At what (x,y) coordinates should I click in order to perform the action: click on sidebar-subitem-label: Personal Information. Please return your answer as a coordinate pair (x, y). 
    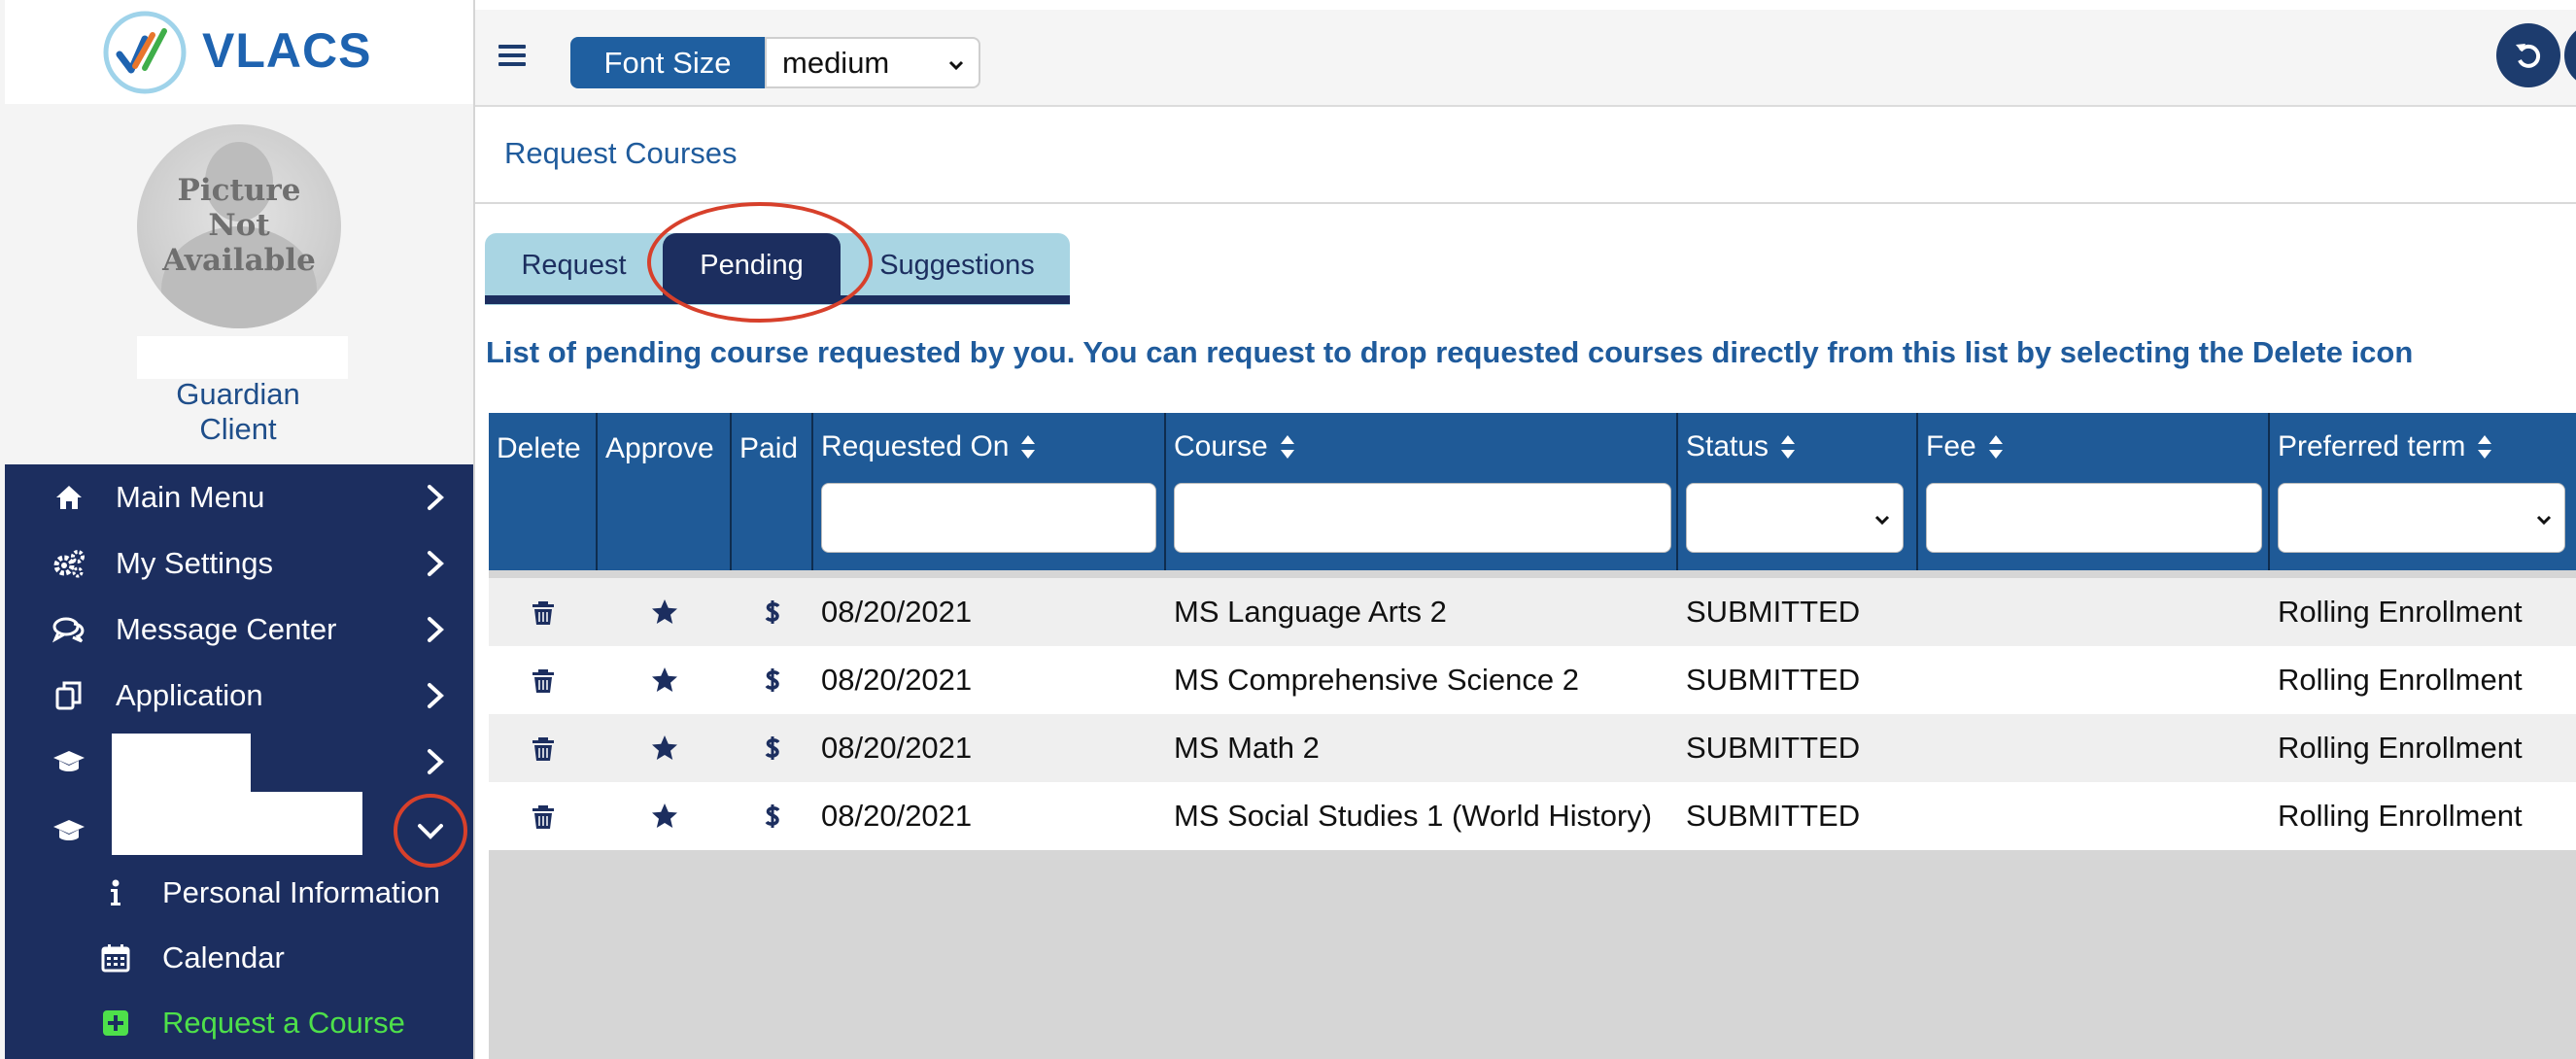
    Looking at the image, I should click on (301, 892).